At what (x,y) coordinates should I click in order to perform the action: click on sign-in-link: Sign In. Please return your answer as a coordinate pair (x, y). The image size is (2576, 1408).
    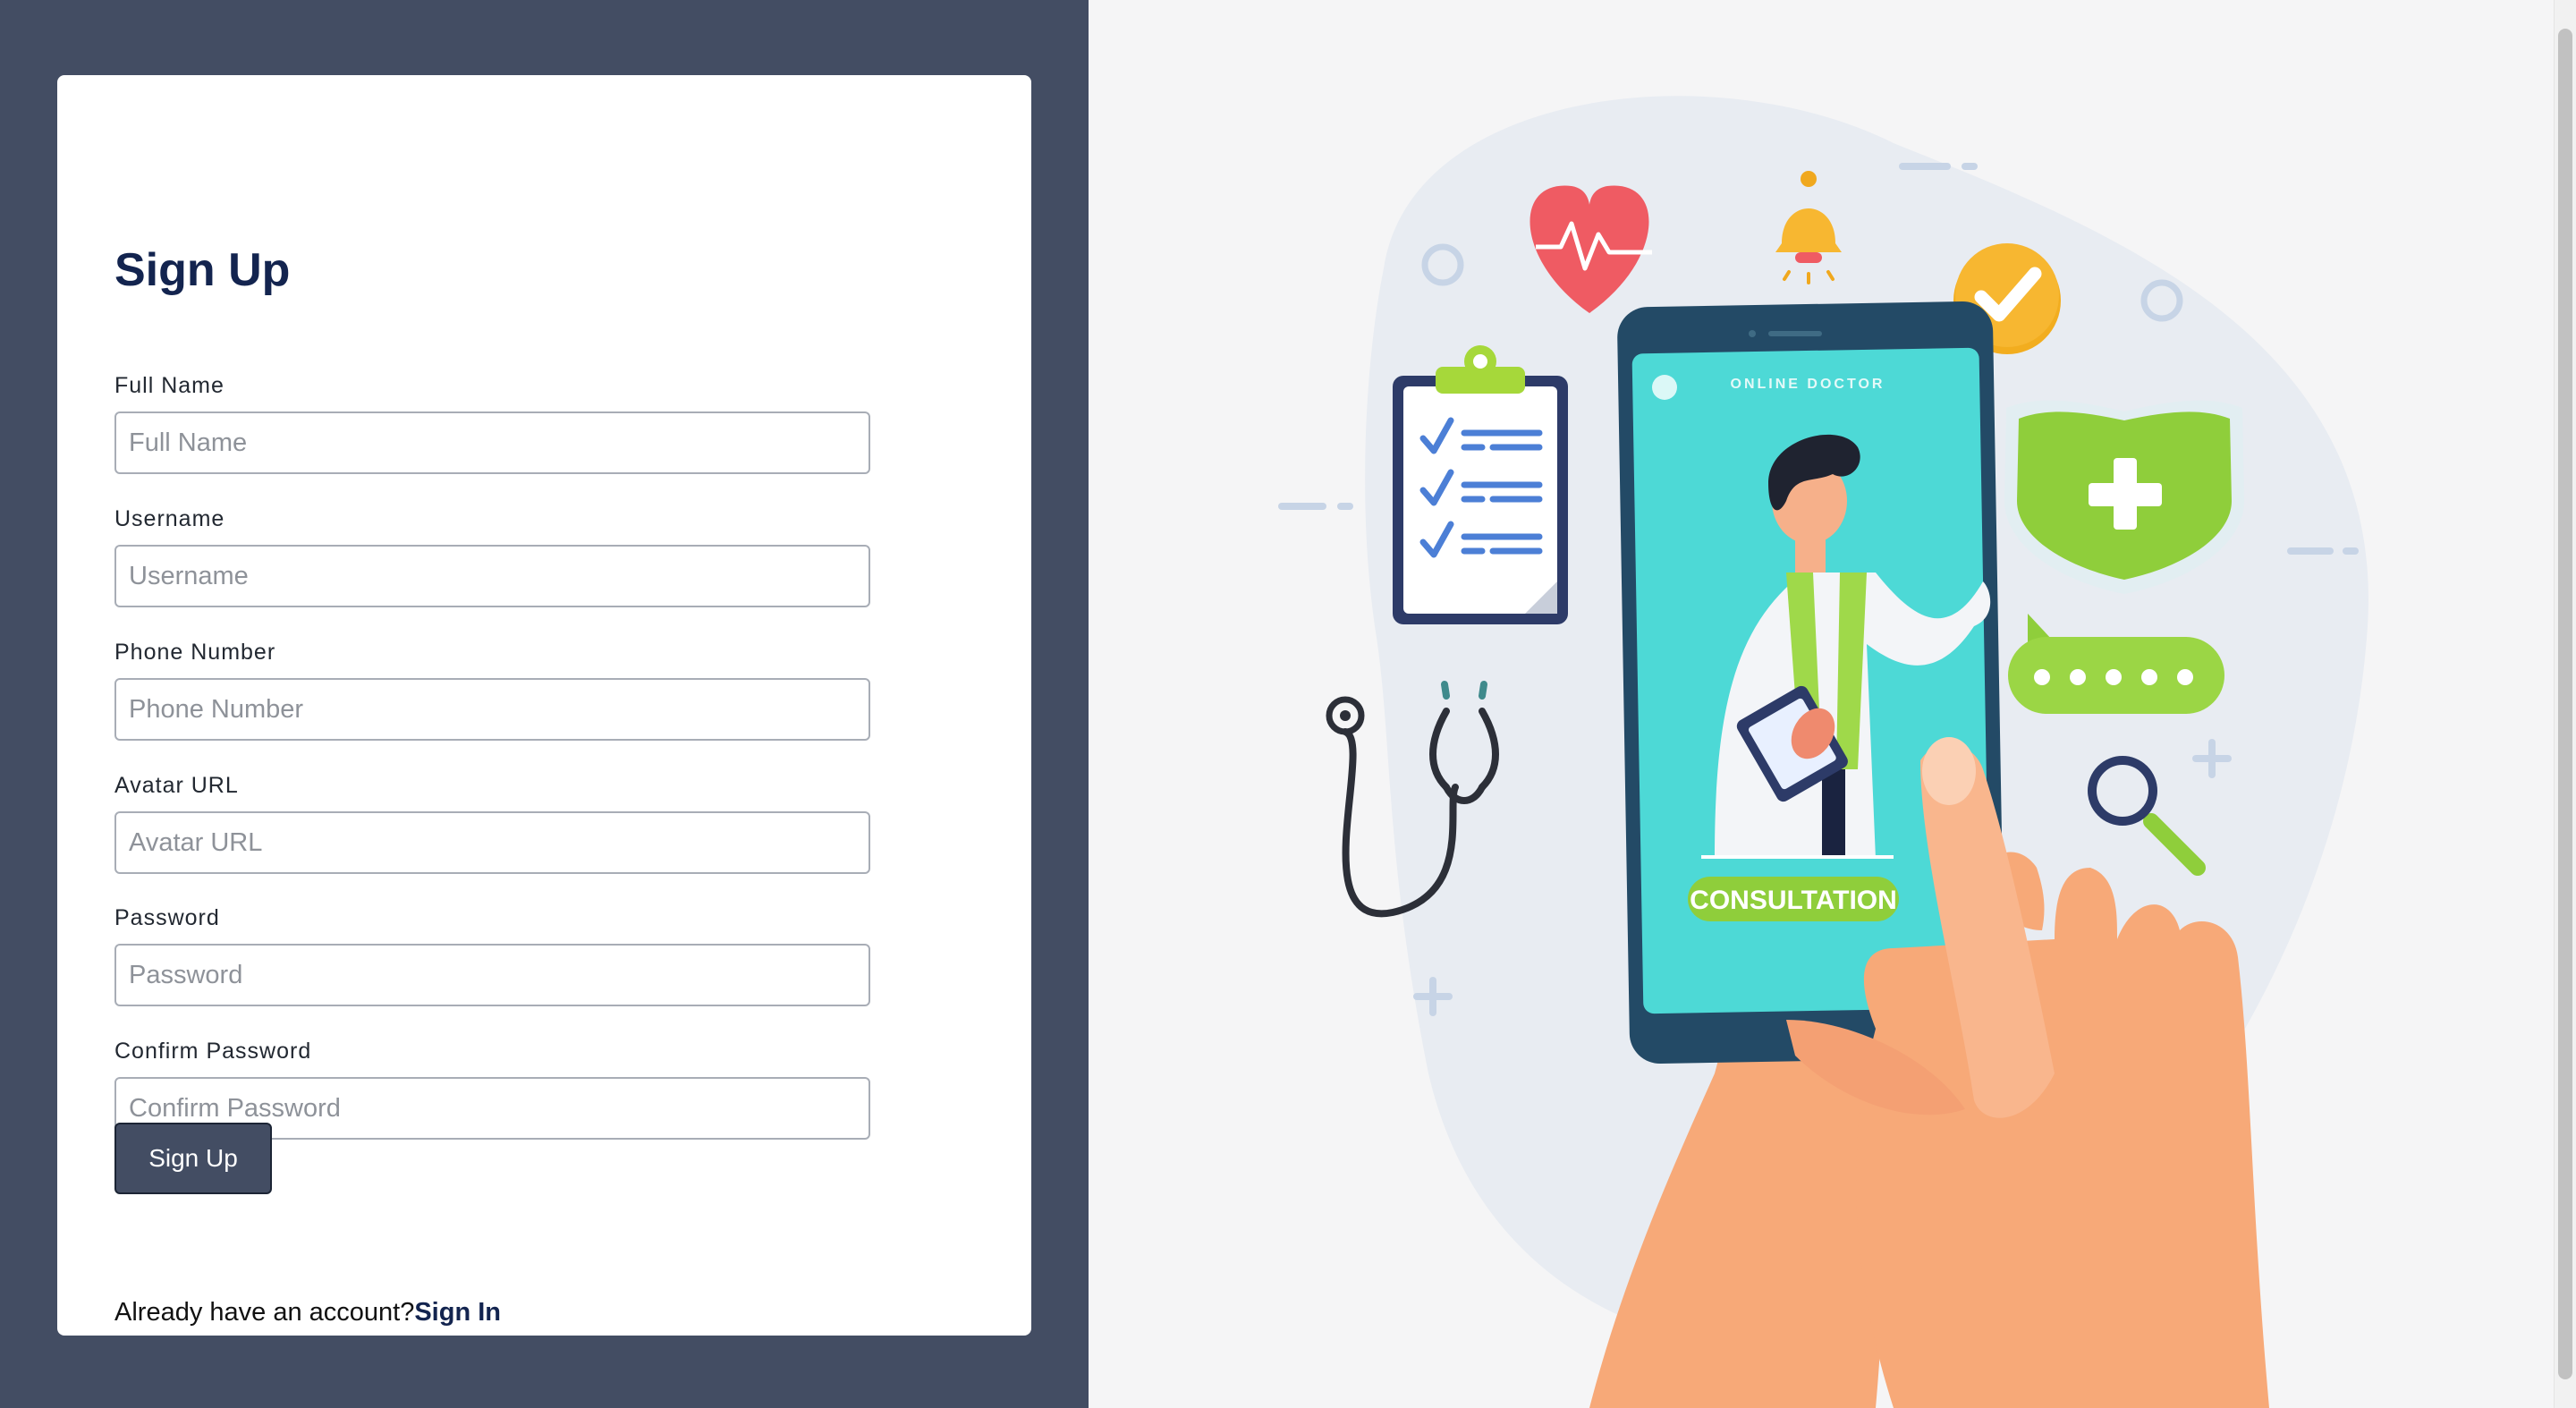
    Looking at the image, I should click on (457, 1312).